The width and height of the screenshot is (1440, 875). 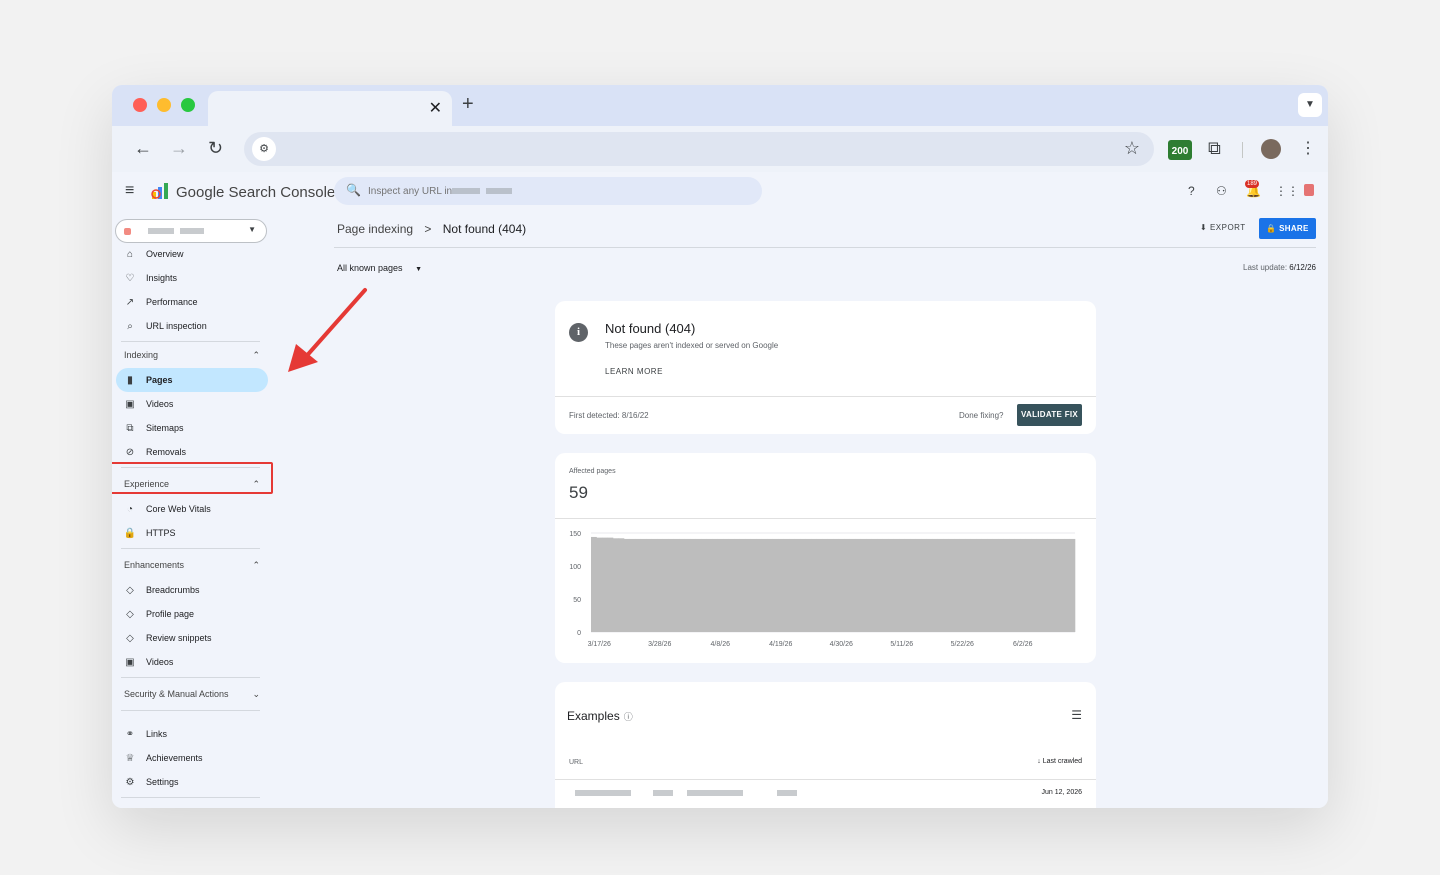 I want to click on site-settings-icon: ⚙, so click(x=264, y=149).